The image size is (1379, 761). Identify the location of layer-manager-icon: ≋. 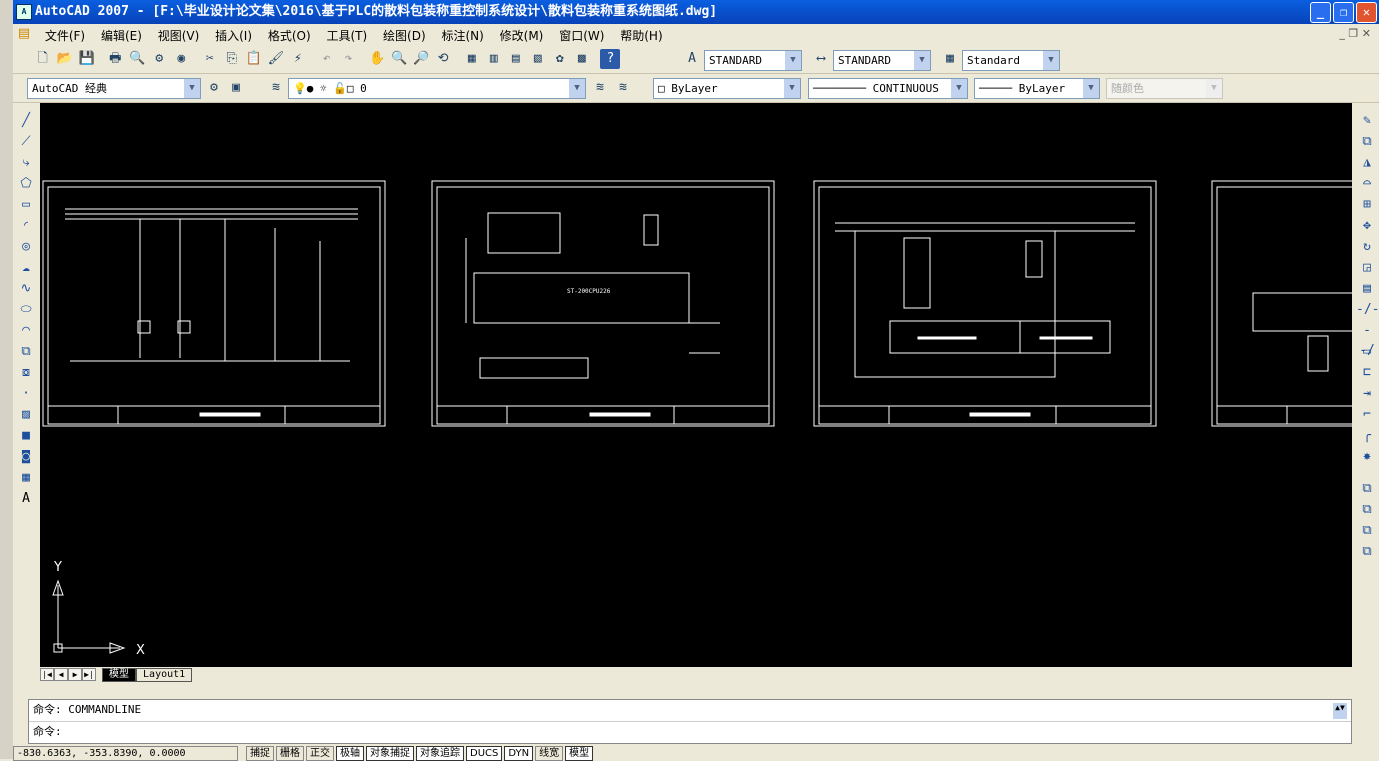
(276, 88).